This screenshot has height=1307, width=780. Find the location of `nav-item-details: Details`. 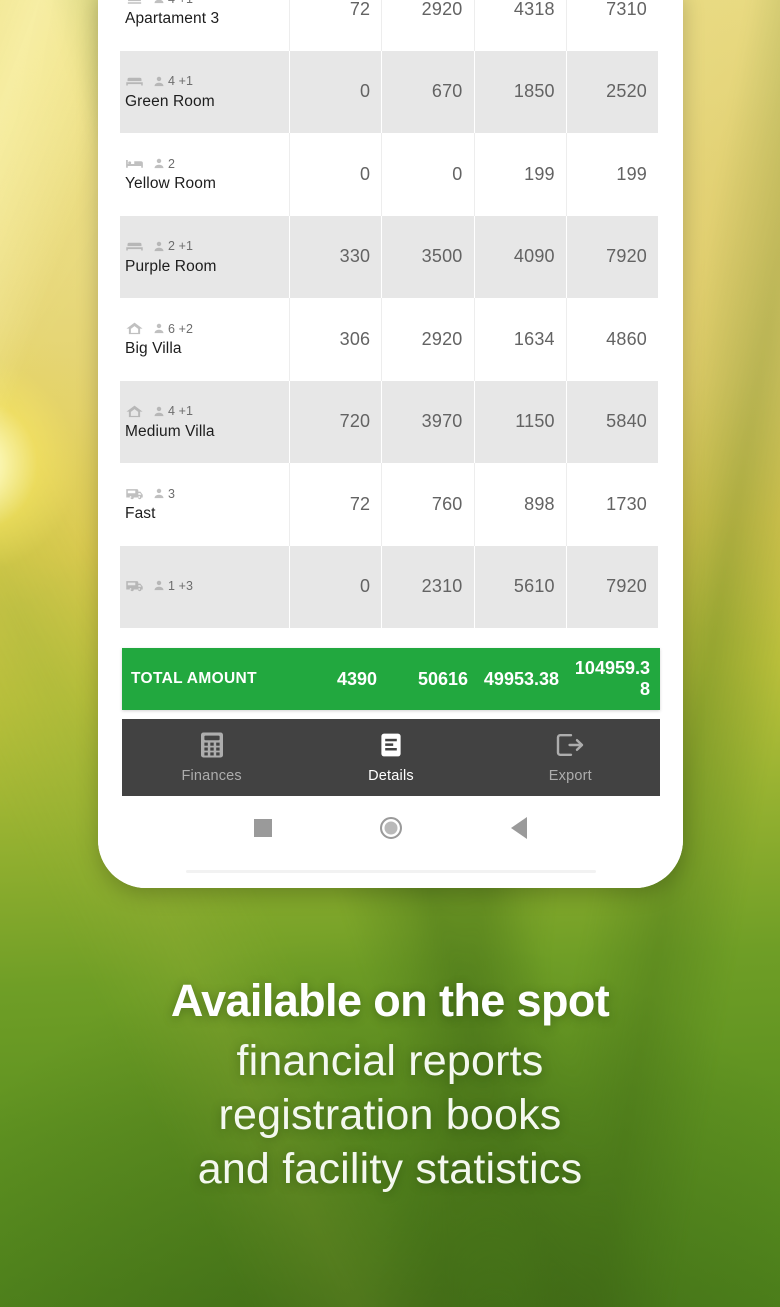

nav-item-details: Details is located at coordinates (390, 757).